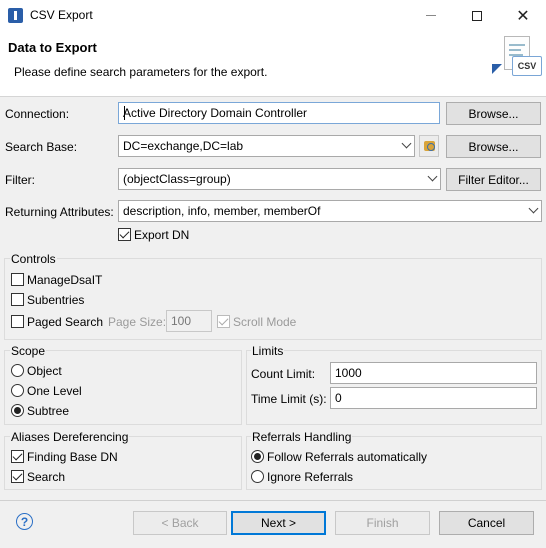  Describe the element at coordinates (124, 234) in the screenshot. I see `export-dn-checkbox` at that location.